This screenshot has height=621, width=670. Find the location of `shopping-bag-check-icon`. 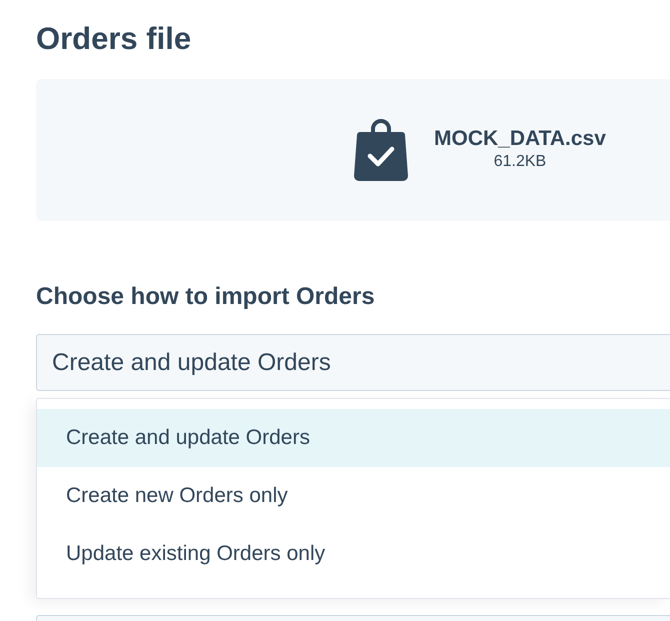

shopping-bag-check-icon is located at coordinates (381, 150).